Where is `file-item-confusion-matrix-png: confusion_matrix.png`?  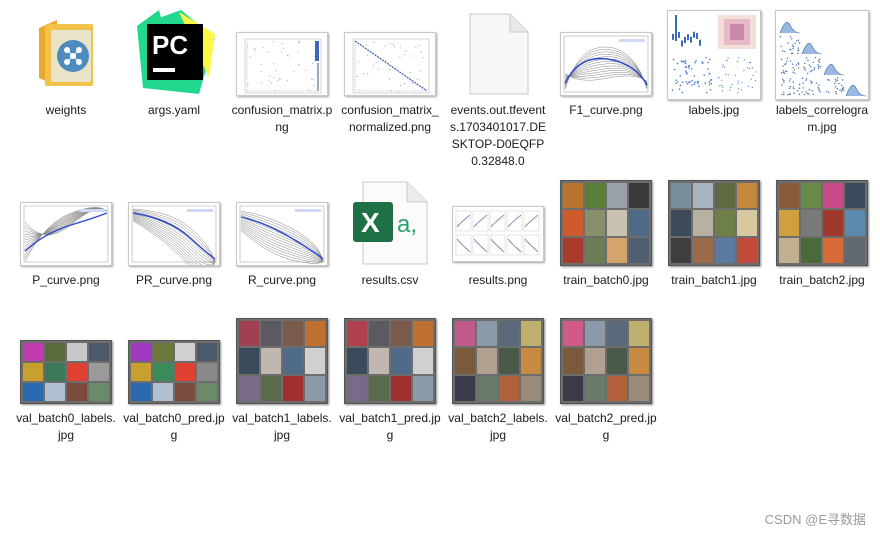 file-item-confusion-matrix-png: confusion_matrix.png is located at coordinates (282, 72).